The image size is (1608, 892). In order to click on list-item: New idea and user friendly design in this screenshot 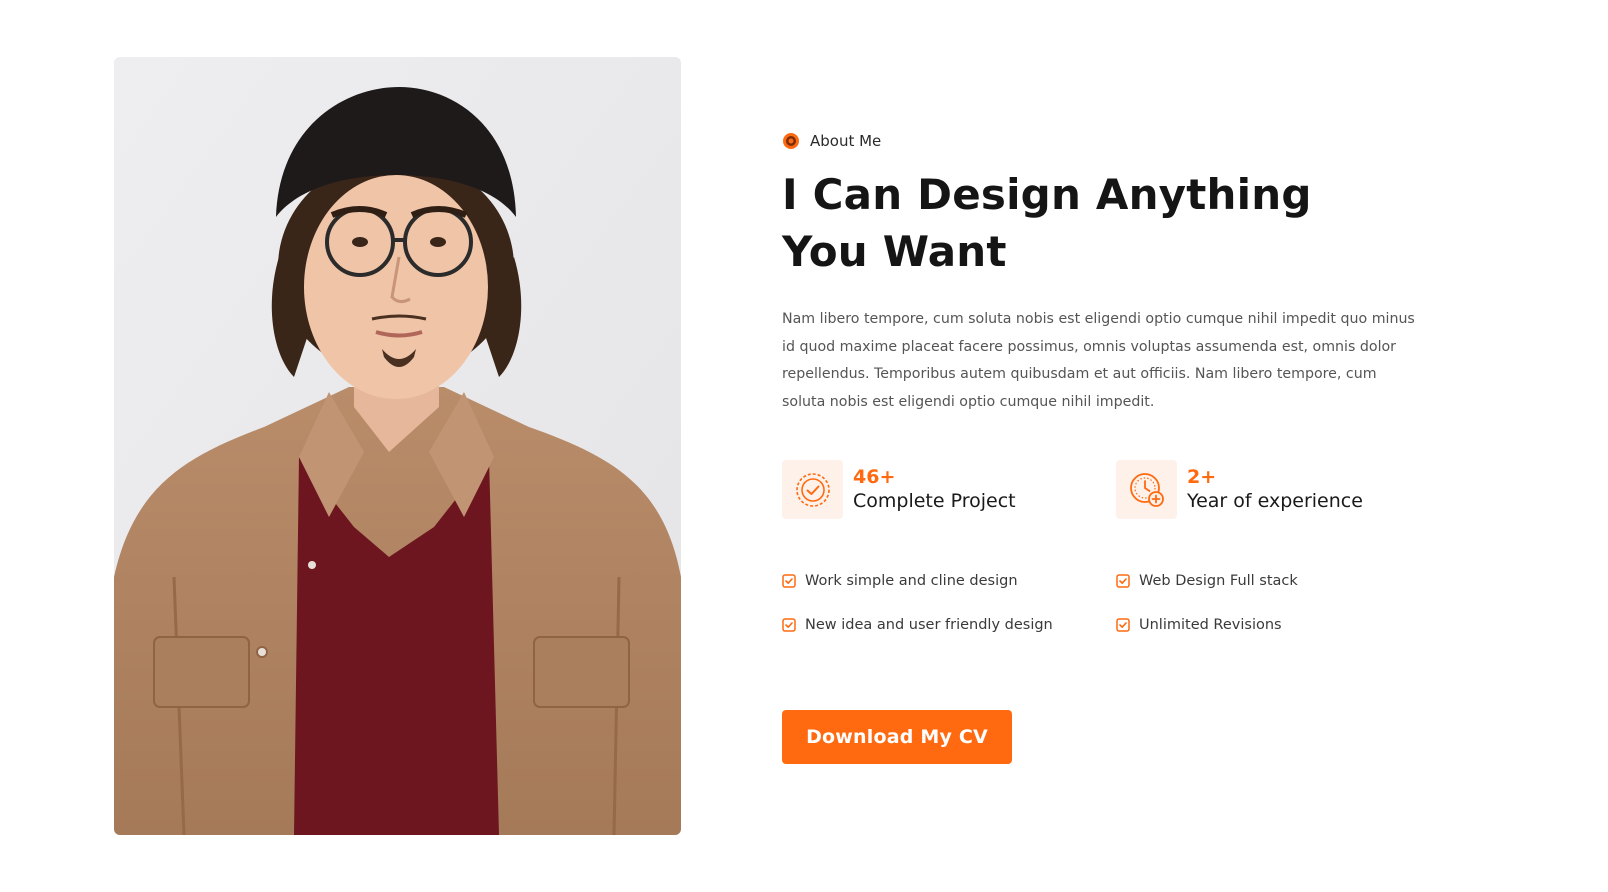, I will do `click(917, 625)`.